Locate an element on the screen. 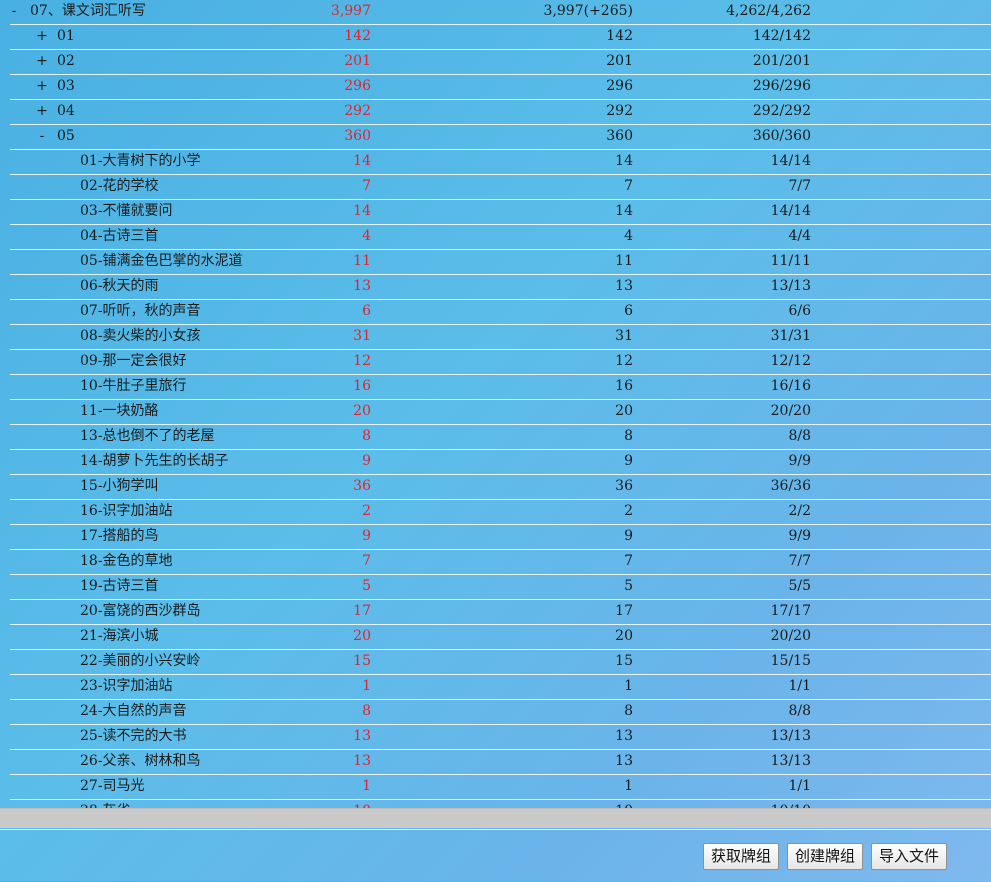 The width and height of the screenshot is (991, 882). row-progress: 7/7 is located at coordinates (799, 186).